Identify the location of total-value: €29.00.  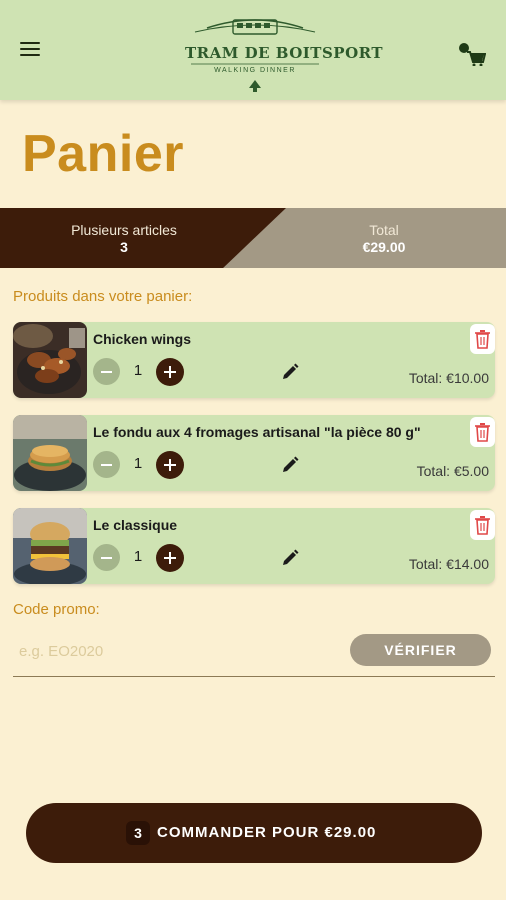
(384, 247).